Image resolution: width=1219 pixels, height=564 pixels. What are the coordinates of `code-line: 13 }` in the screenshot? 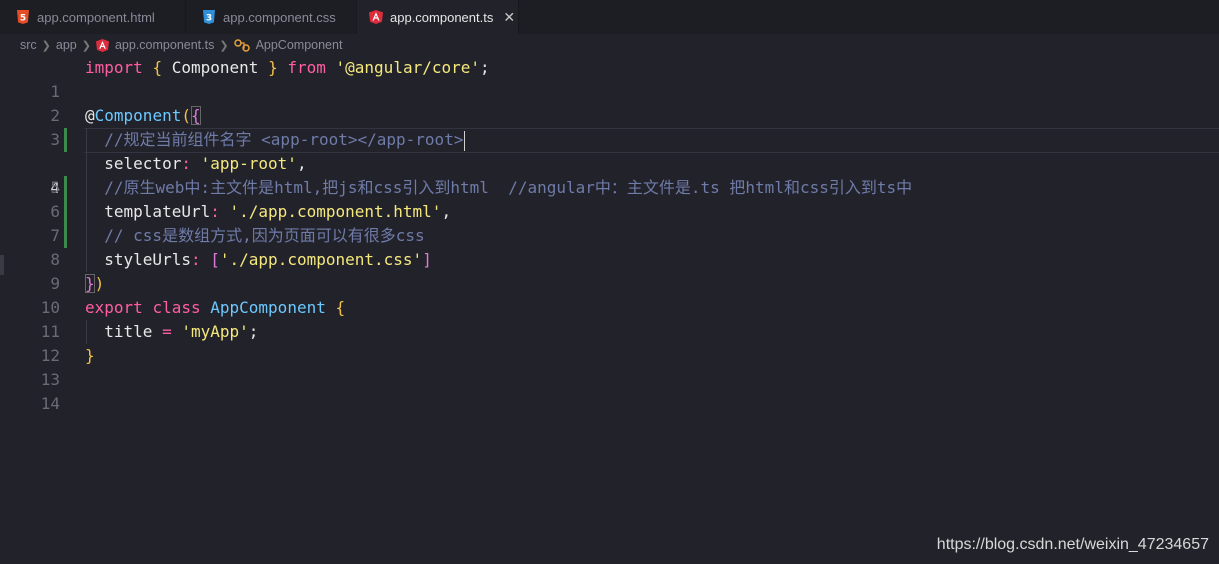 It's located at (609, 366).